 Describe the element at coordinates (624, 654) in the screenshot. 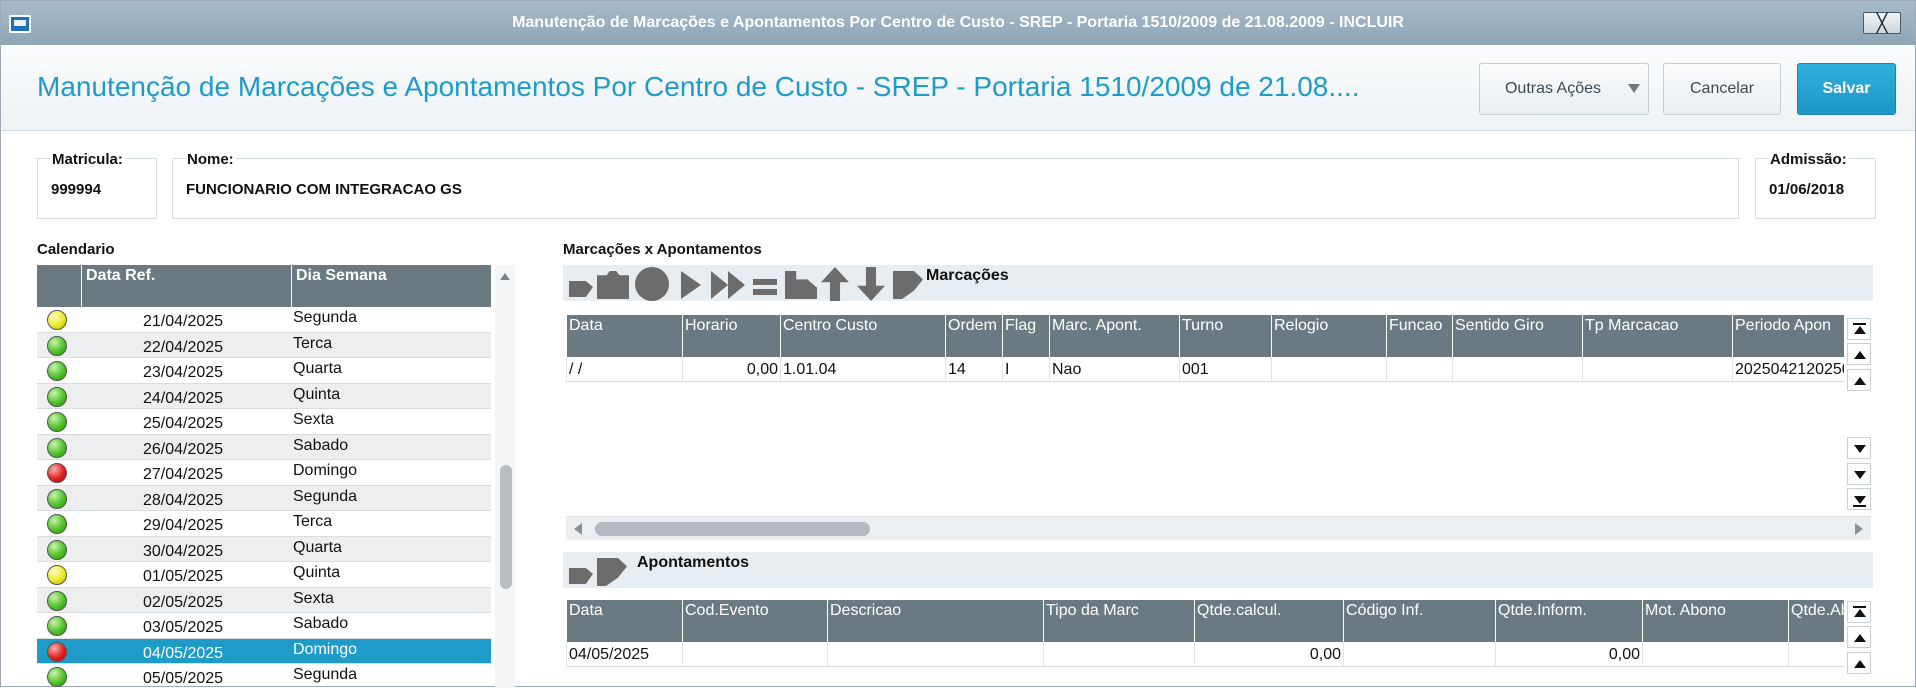

I see `table-cell: 04/05/2025` at that location.